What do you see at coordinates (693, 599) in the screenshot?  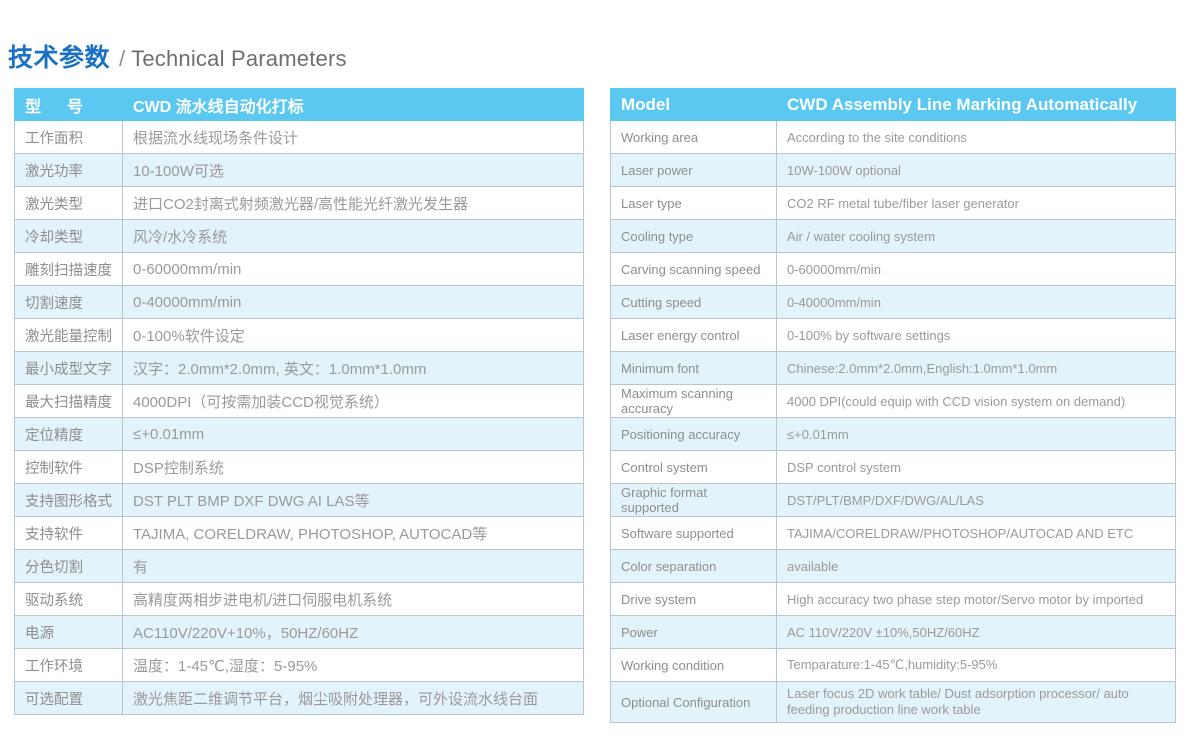 I see `row-label: Drive system` at bounding box center [693, 599].